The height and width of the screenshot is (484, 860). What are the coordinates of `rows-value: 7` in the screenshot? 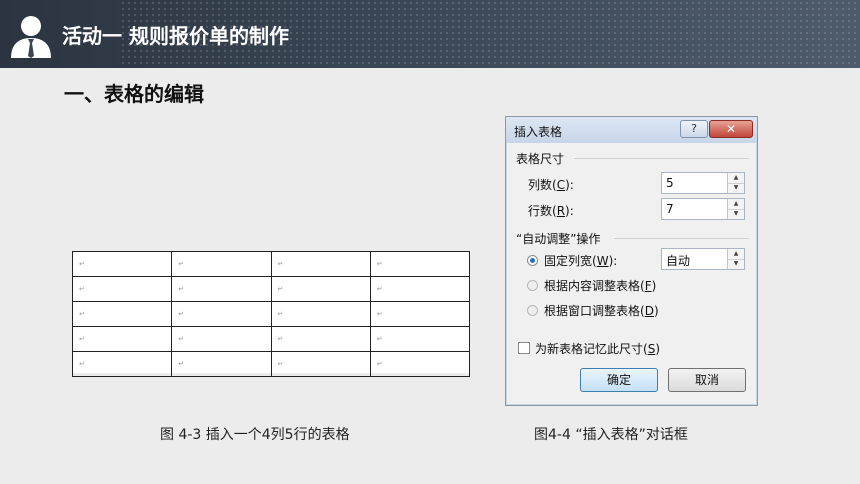 It's located at (670, 209).